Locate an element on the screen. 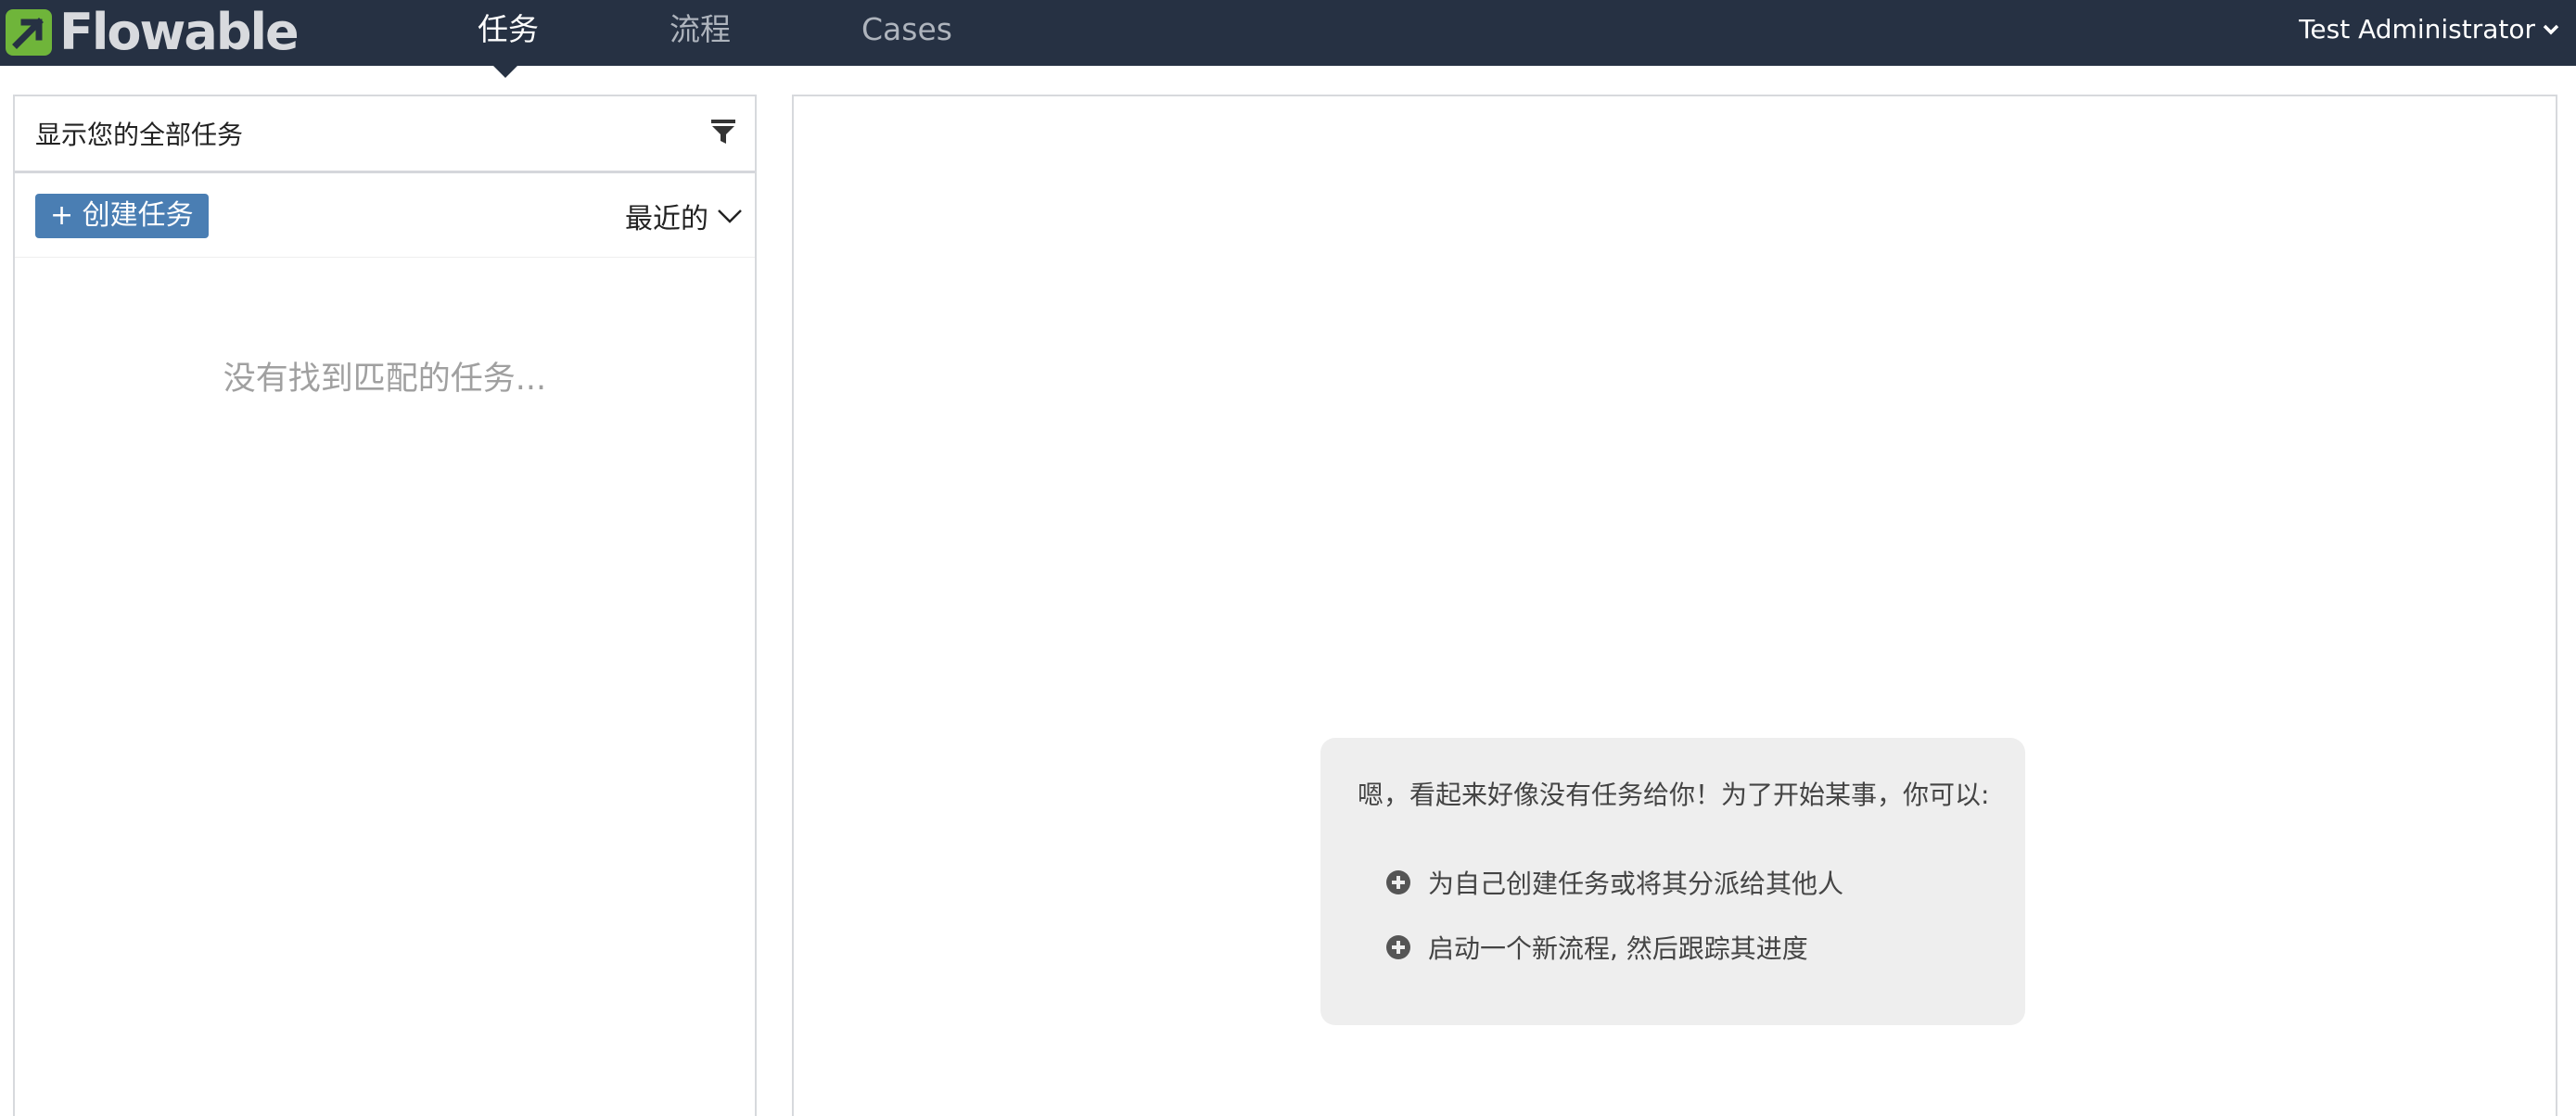 The width and height of the screenshot is (2576, 1116). sort-dropdown: 最近的 is located at coordinates (685, 216).